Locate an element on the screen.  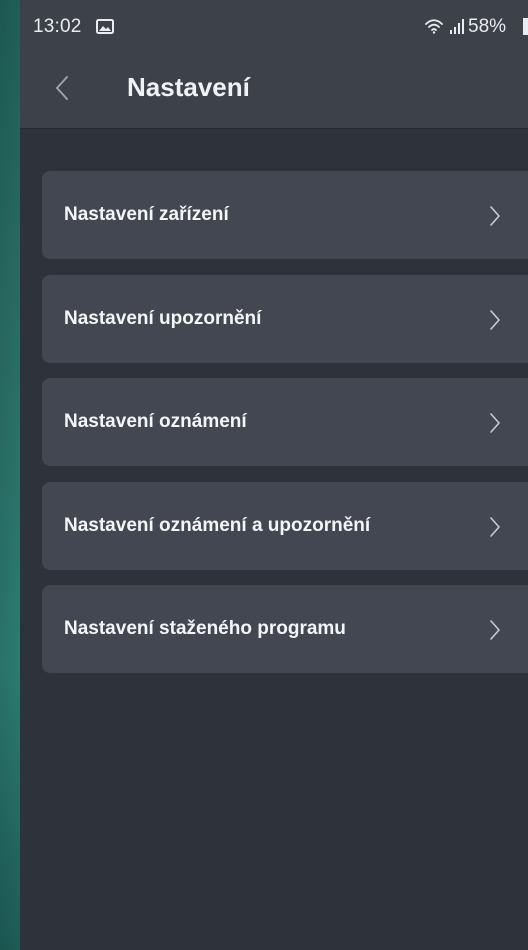
settings-item-notifications: Nastavení oznámení is located at coordinates (285, 422).